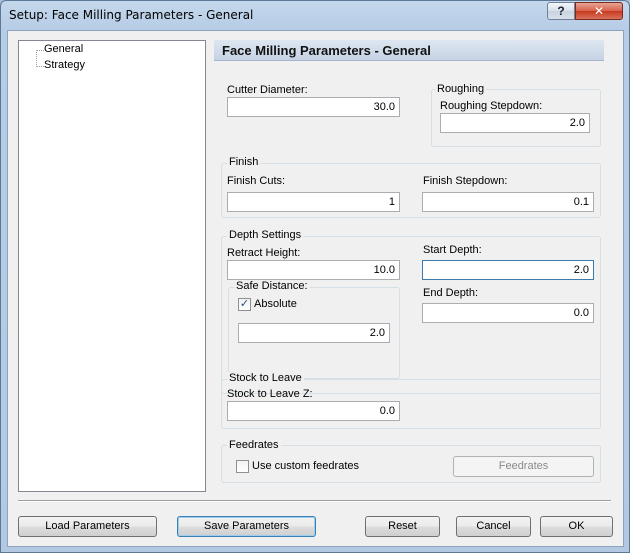 The height and width of the screenshot is (553, 630). Describe the element at coordinates (131, 15) in the screenshot. I see `window-title: Setup: Face Milling Parameters - General` at that location.